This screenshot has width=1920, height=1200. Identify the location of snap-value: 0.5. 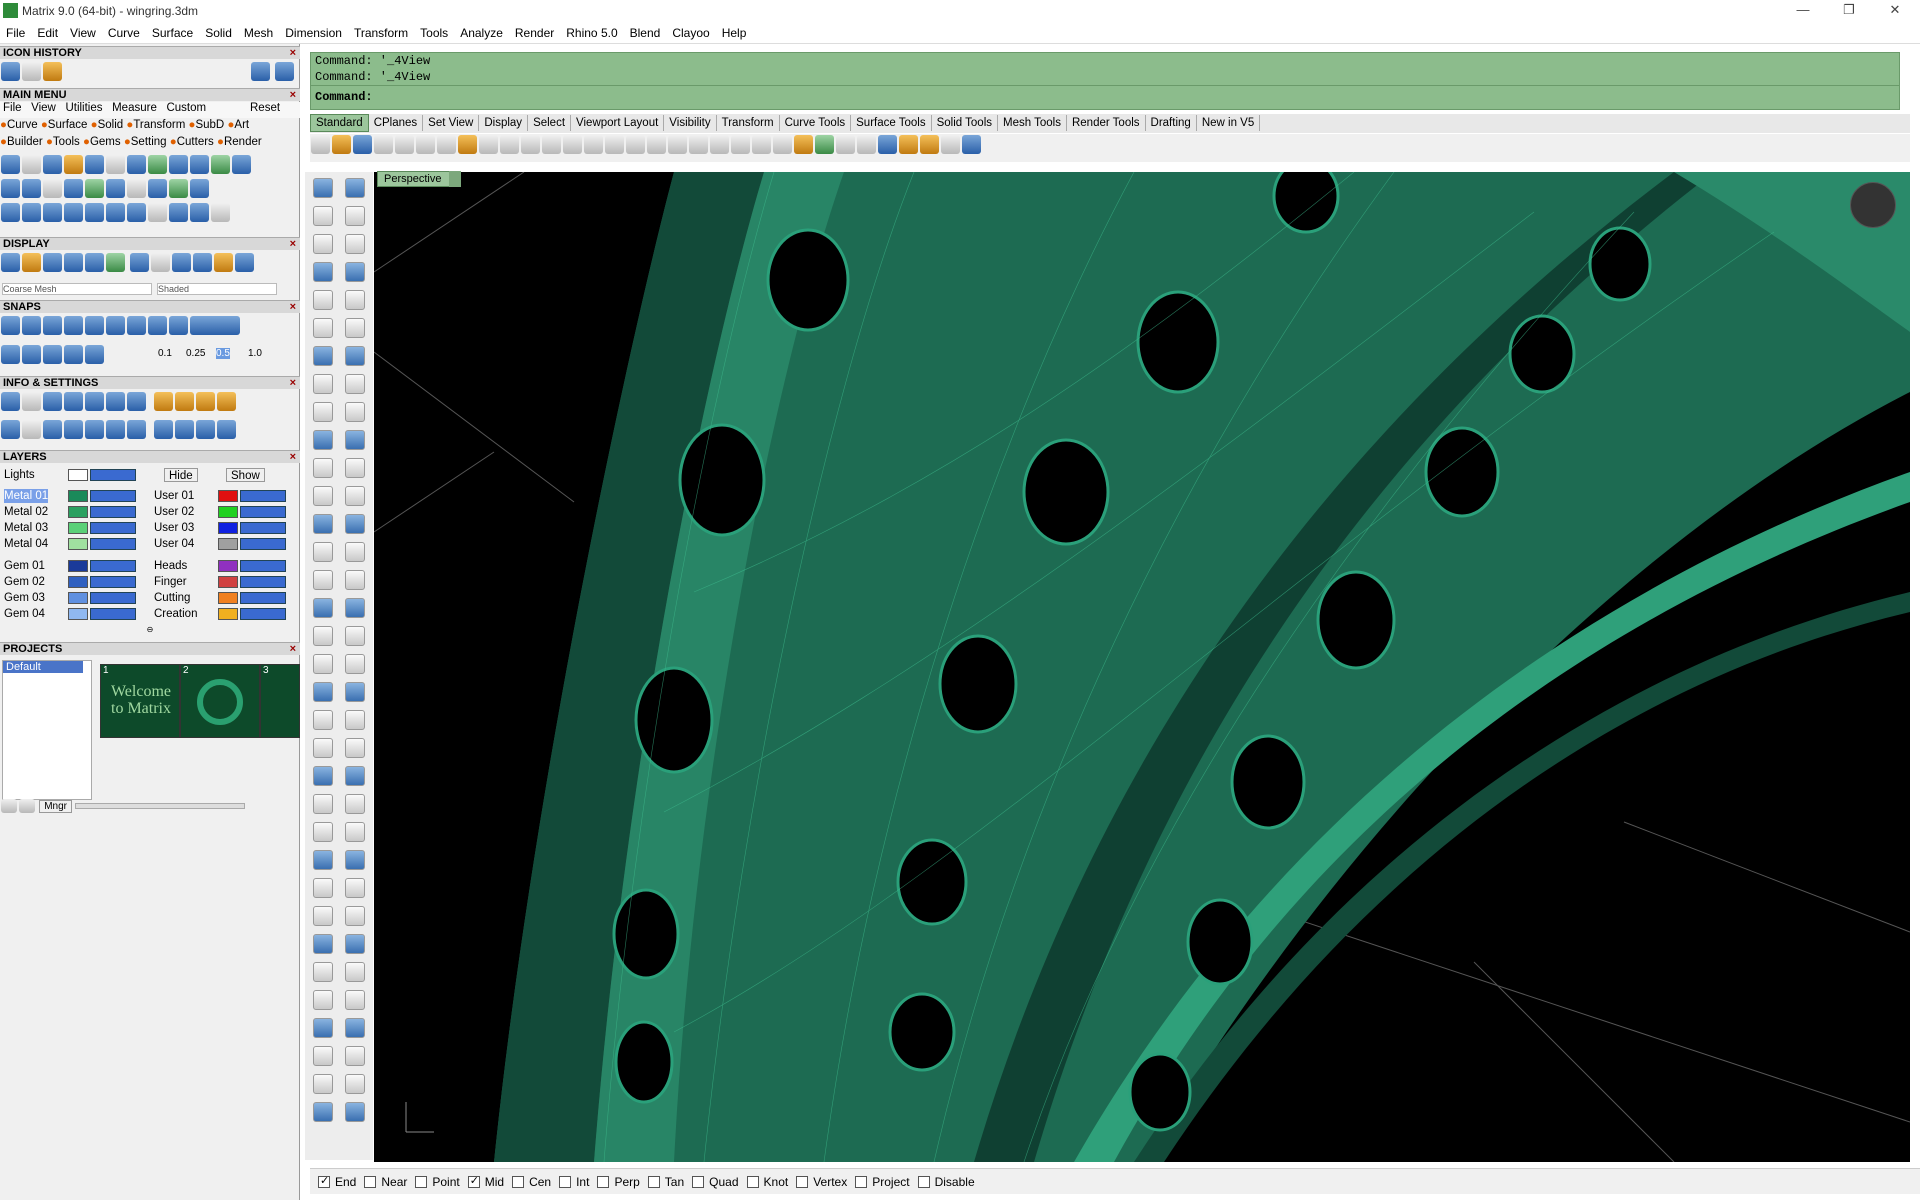
(223, 353).